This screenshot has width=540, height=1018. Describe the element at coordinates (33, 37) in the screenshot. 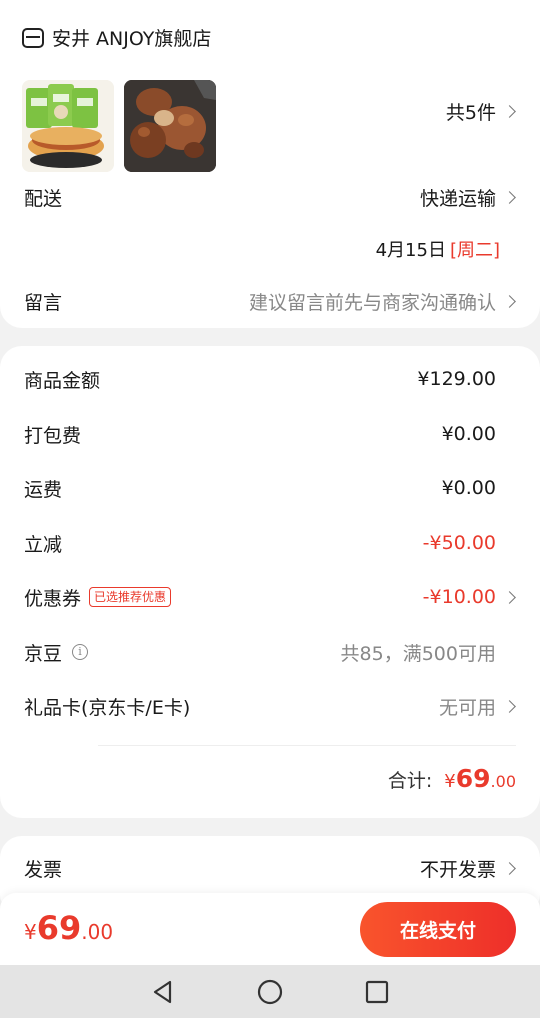

I see `store-icon` at that location.